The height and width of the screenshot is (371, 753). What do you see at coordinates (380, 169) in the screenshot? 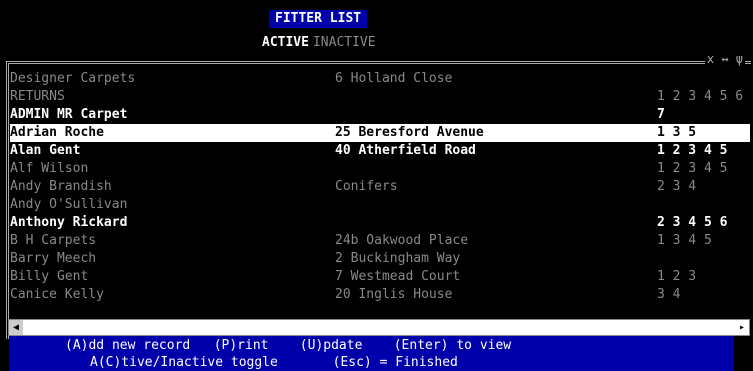
I see `table-row: Alf Wilson 1 2 3 4 5` at bounding box center [380, 169].